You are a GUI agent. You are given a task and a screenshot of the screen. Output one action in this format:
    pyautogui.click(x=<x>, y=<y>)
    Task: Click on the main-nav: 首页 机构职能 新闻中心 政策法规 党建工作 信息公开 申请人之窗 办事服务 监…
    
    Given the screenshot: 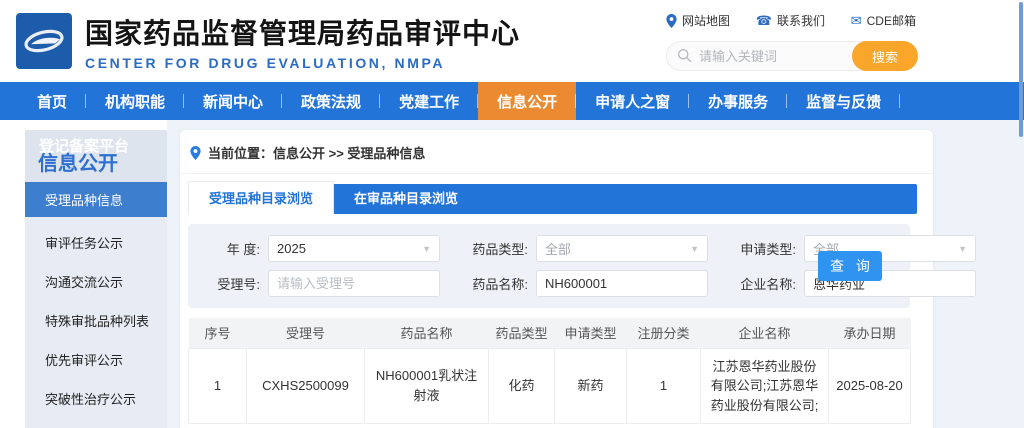 What is the action you would take?
    pyautogui.click(x=512, y=101)
    